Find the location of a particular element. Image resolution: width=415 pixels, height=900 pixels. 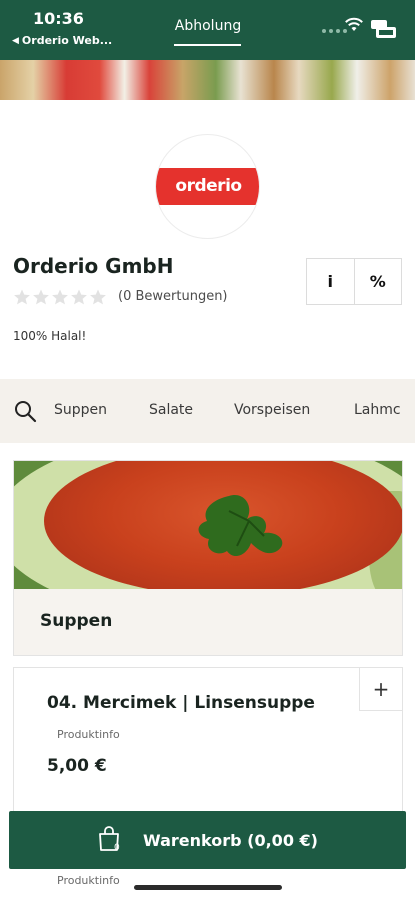

category-tab-vorspeisen: Vorspeisen is located at coordinates (272, 410).